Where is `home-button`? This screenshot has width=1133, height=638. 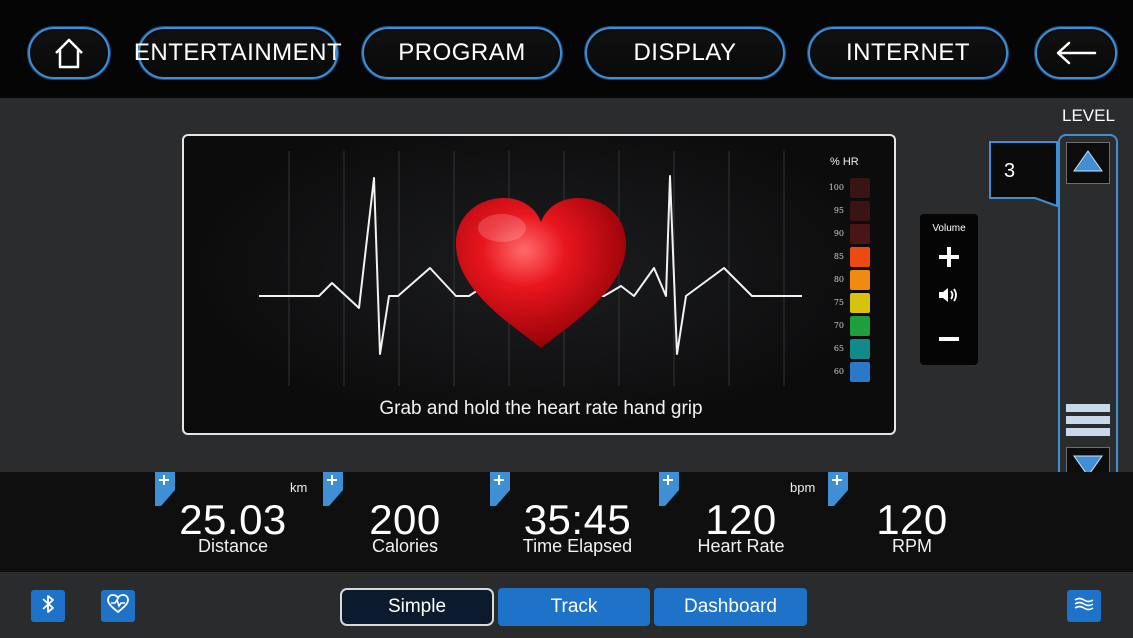
home-button is located at coordinates (69, 53).